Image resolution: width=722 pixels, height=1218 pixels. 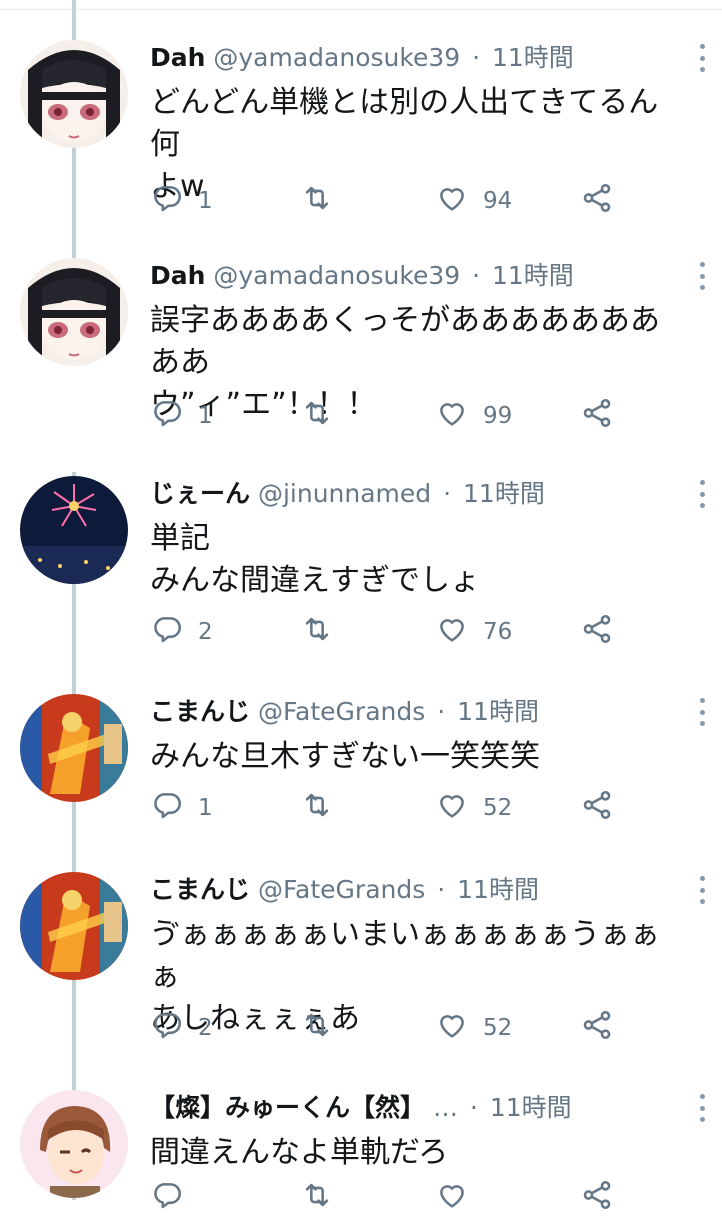 What do you see at coordinates (427, 736) in the screenshot?
I see `tweet-body: こまんじ @FateGrands · 11時間 みんな旦木すぎない一笑笑笑` at bounding box center [427, 736].